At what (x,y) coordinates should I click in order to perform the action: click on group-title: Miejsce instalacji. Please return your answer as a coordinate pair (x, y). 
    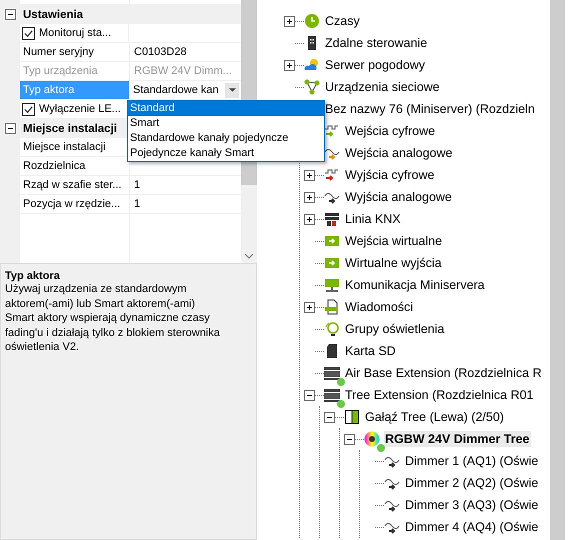
    Looking at the image, I should click on (69, 129).